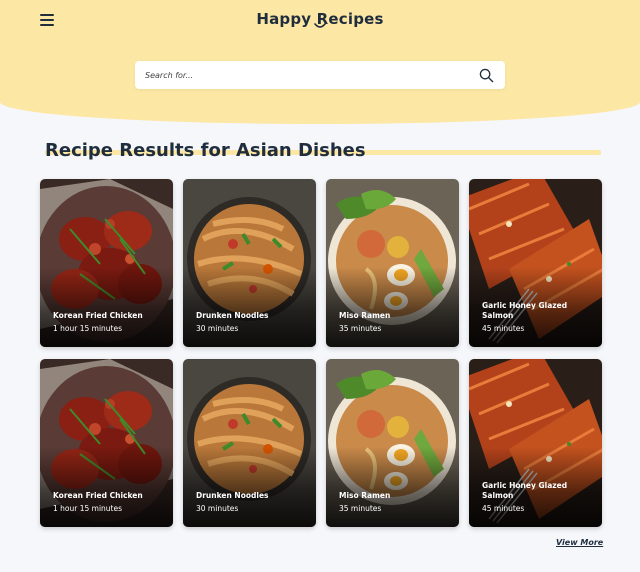 The width and height of the screenshot is (640, 572). Describe the element at coordinates (486, 75) in the screenshot. I see `search-icon` at that location.